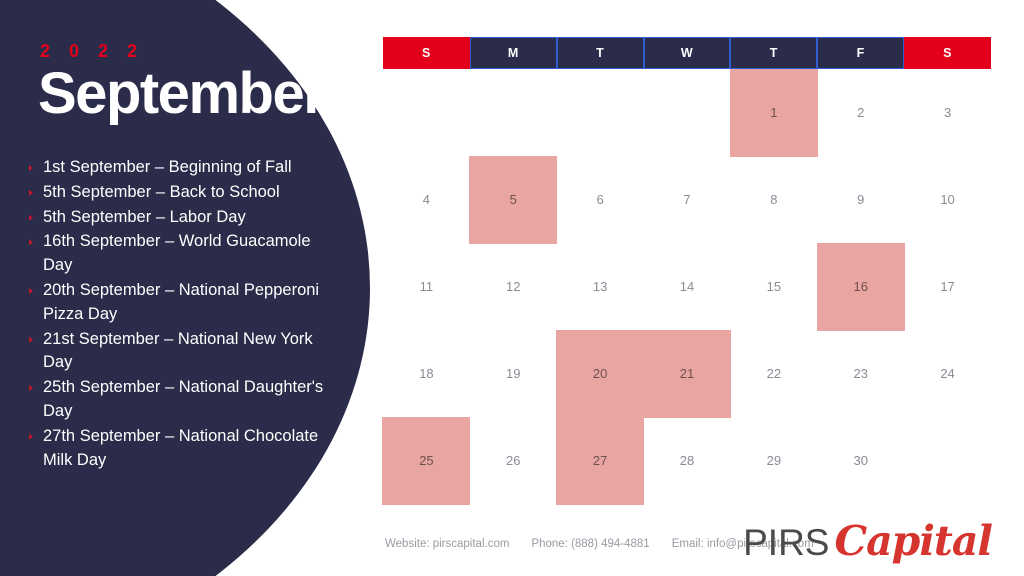 The width and height of the screenshot is (1024, 576). I want to click on footer-website: Website: pirscapital.com, so click(447, 544).